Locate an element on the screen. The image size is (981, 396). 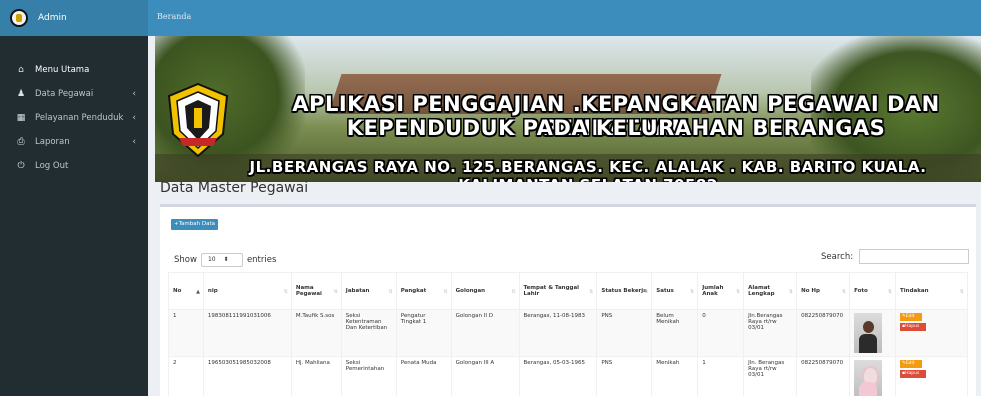
column-header: Jabatan ⇅ is located at coordinates (368, 291).